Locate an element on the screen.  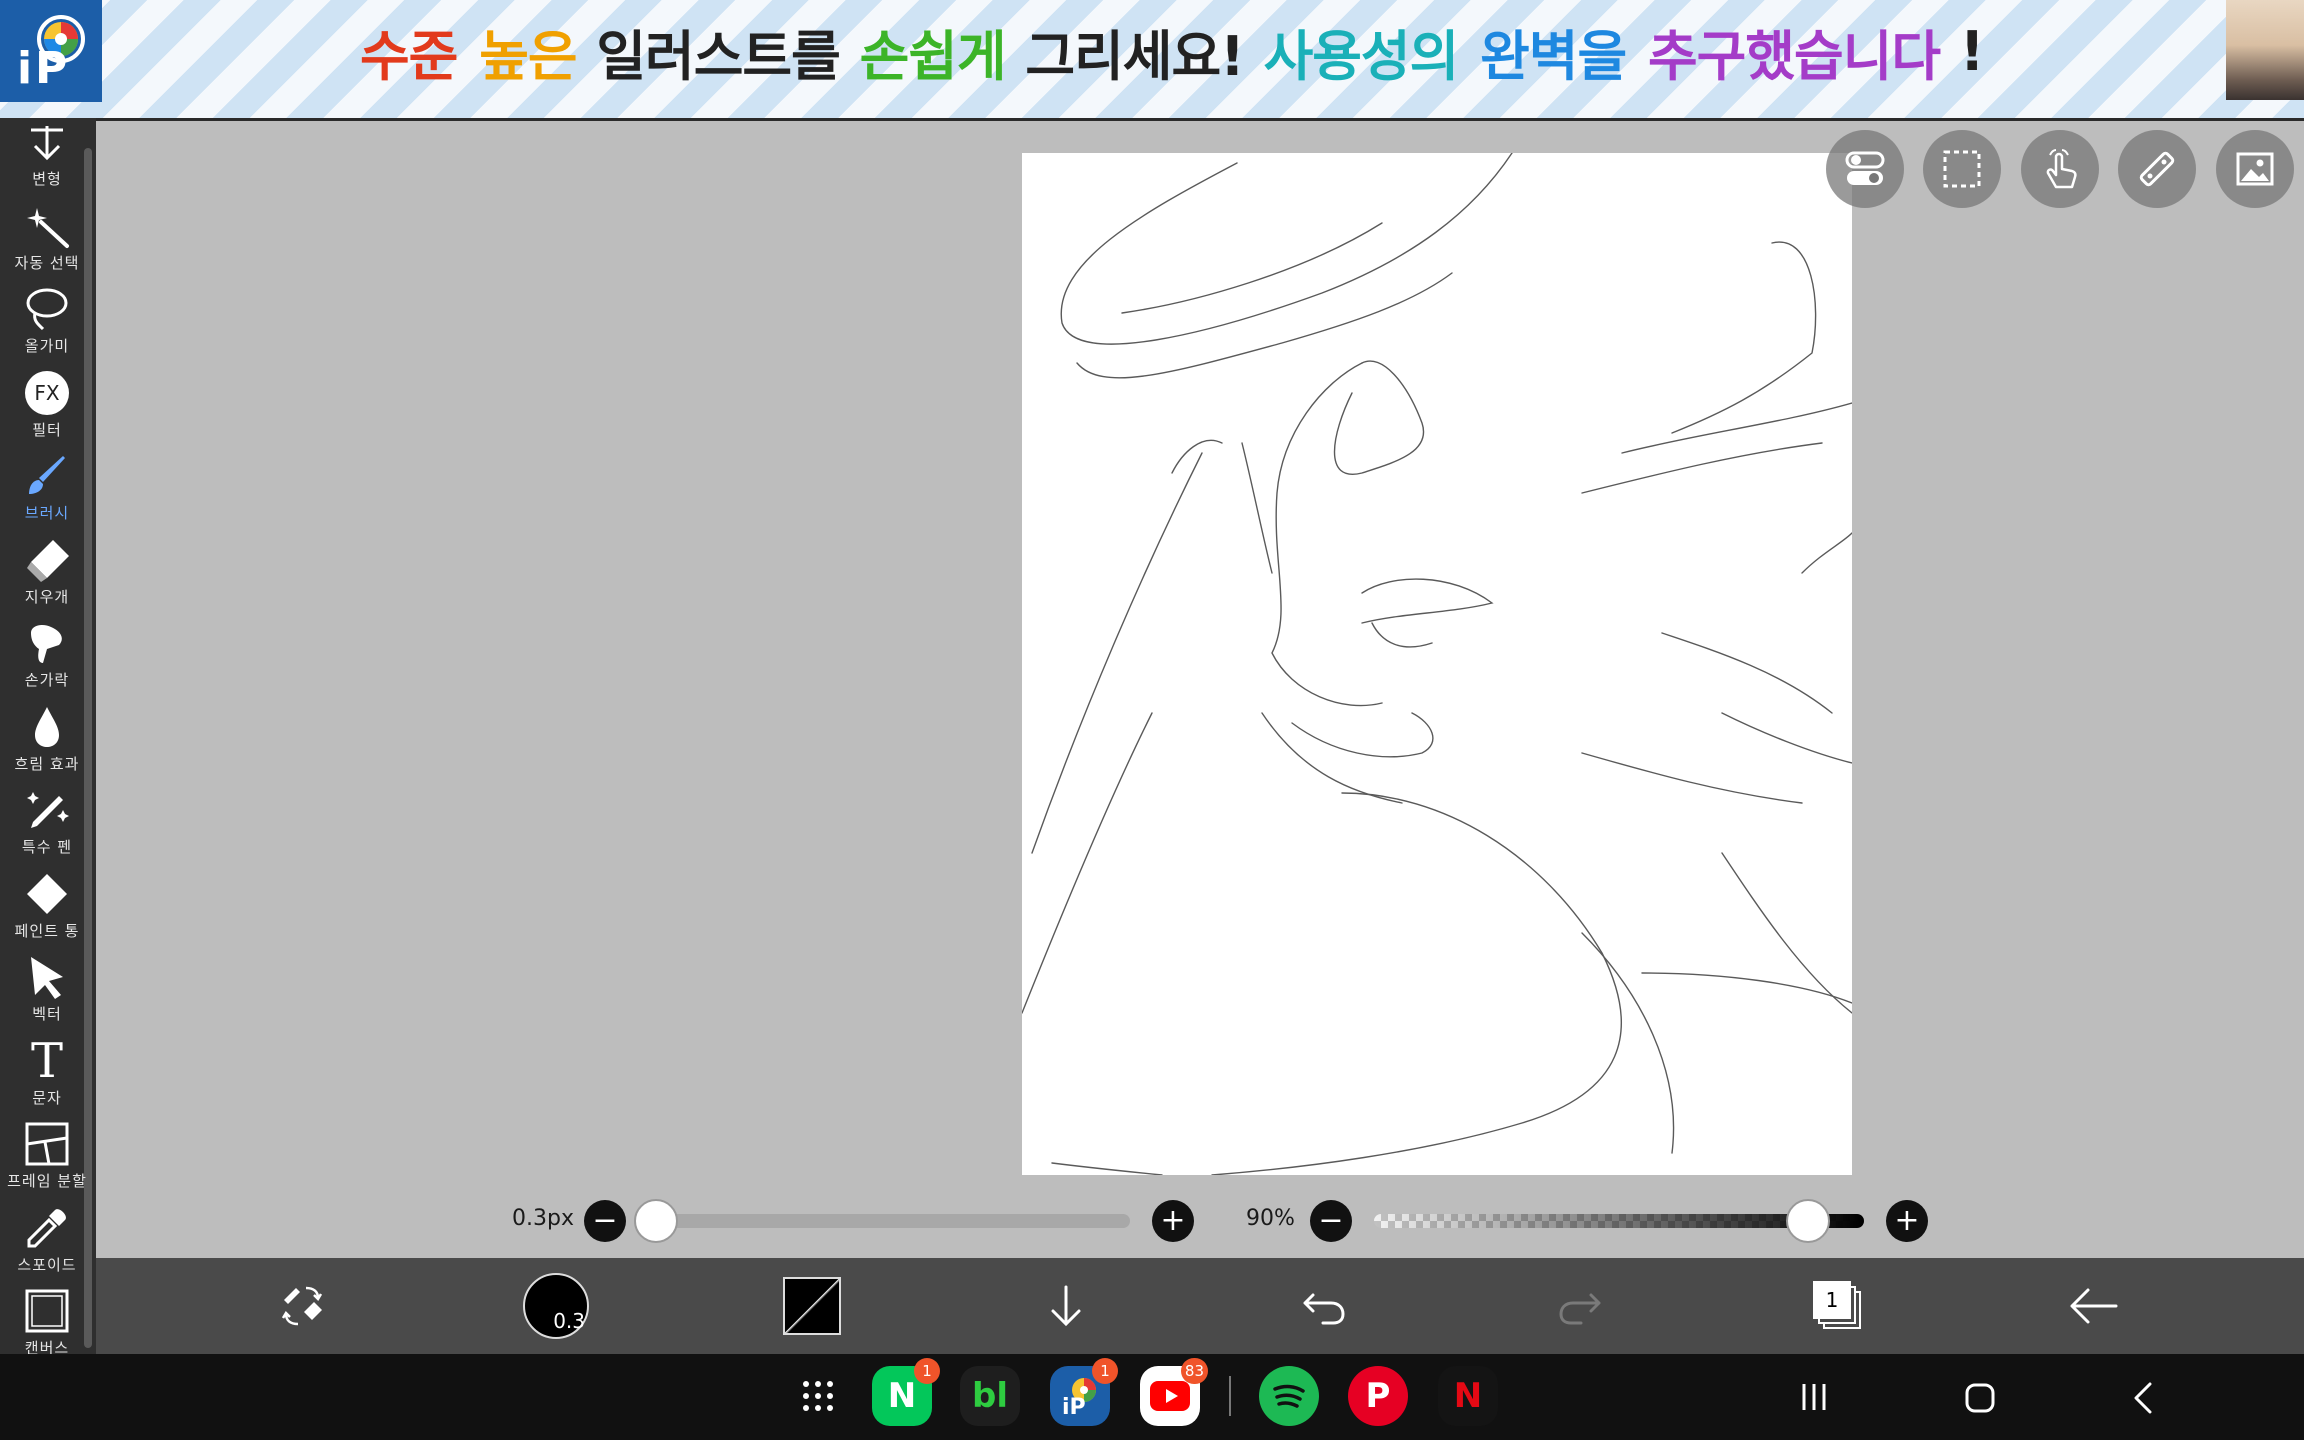
tool-swap-button is located at coordinates (302, 1306).